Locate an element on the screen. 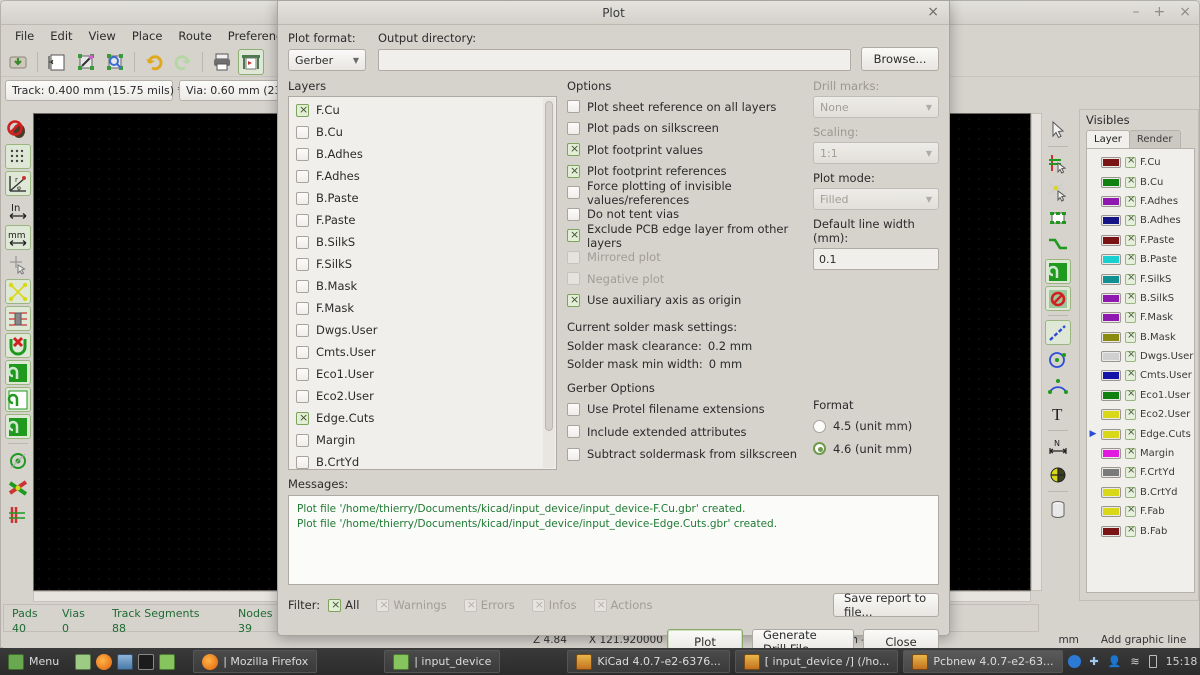  layer-row: F.Adhes is located at coordinates (1140, 201).